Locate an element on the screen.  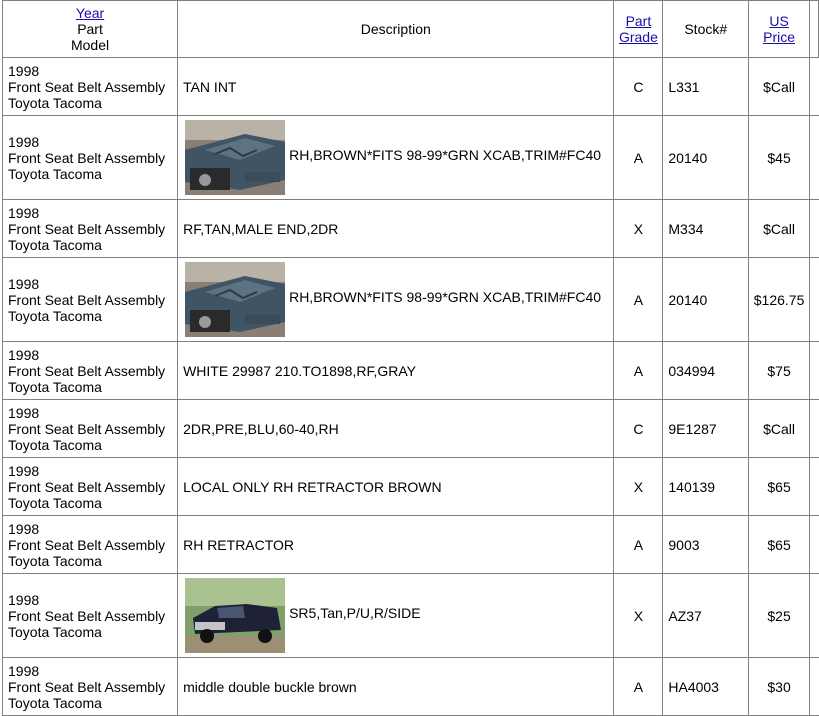
description-text: TAN INT is located at coordinates (210, 86).